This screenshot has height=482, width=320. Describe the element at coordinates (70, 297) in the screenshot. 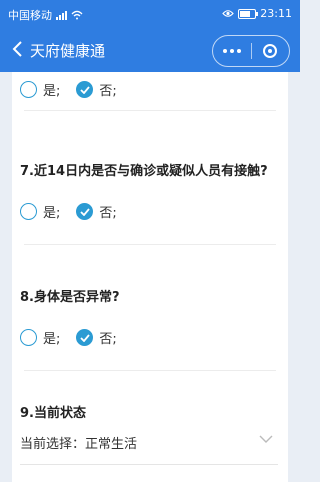

I see `question-8-title: 8.身体是否异常?` at that location.